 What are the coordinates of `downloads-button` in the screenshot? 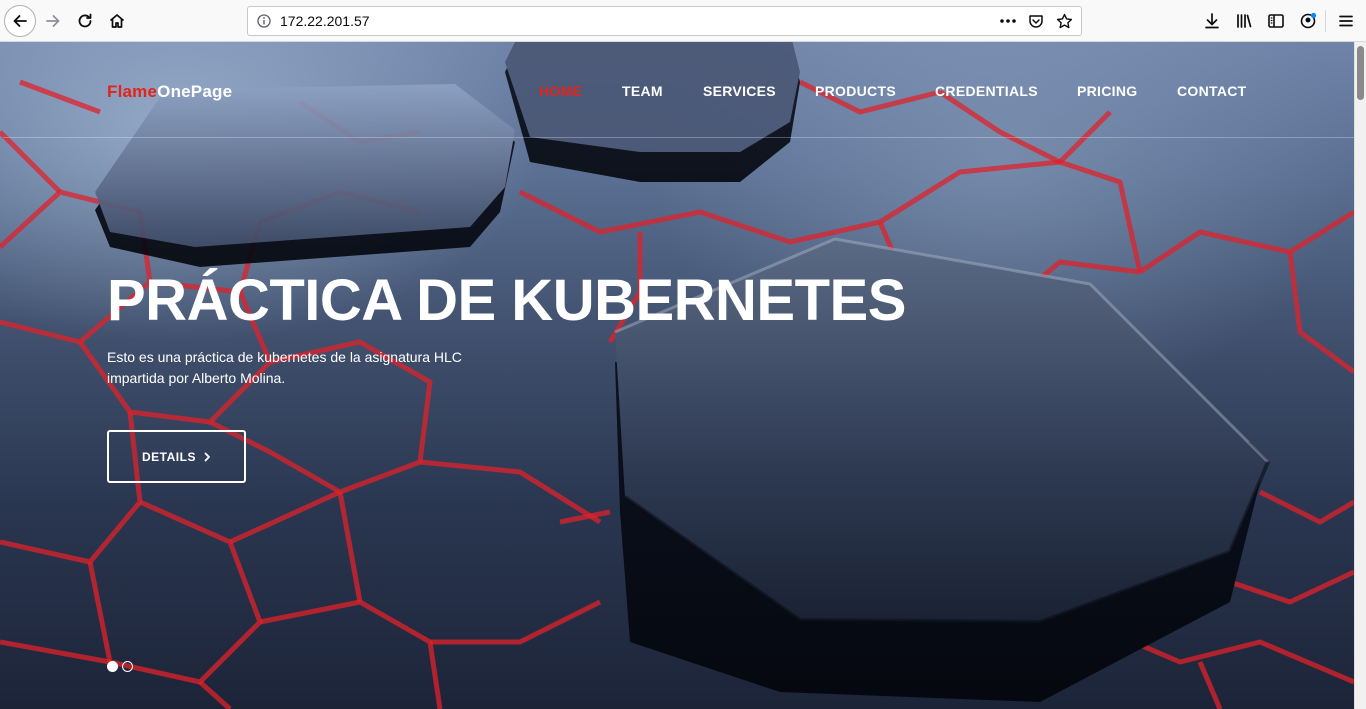 It's located at (1212, 21).